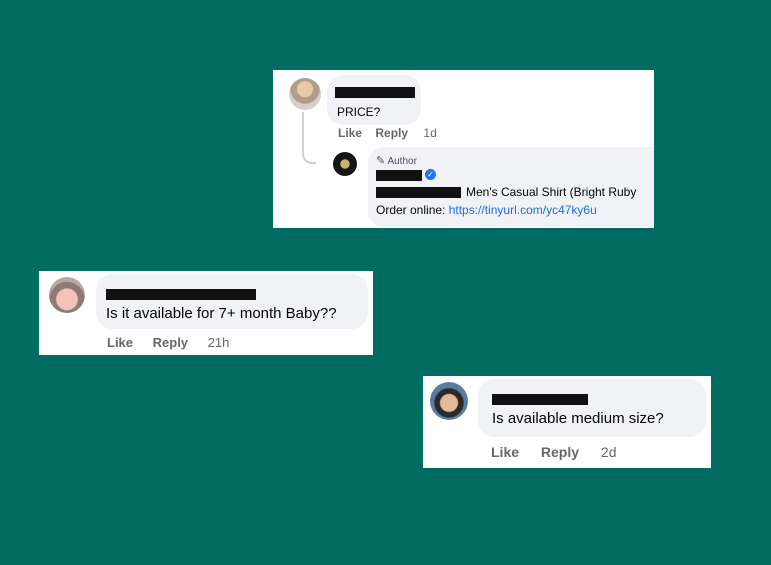 The image size is (771, 565). I want to click on author-label: Author, so click(402, 161).